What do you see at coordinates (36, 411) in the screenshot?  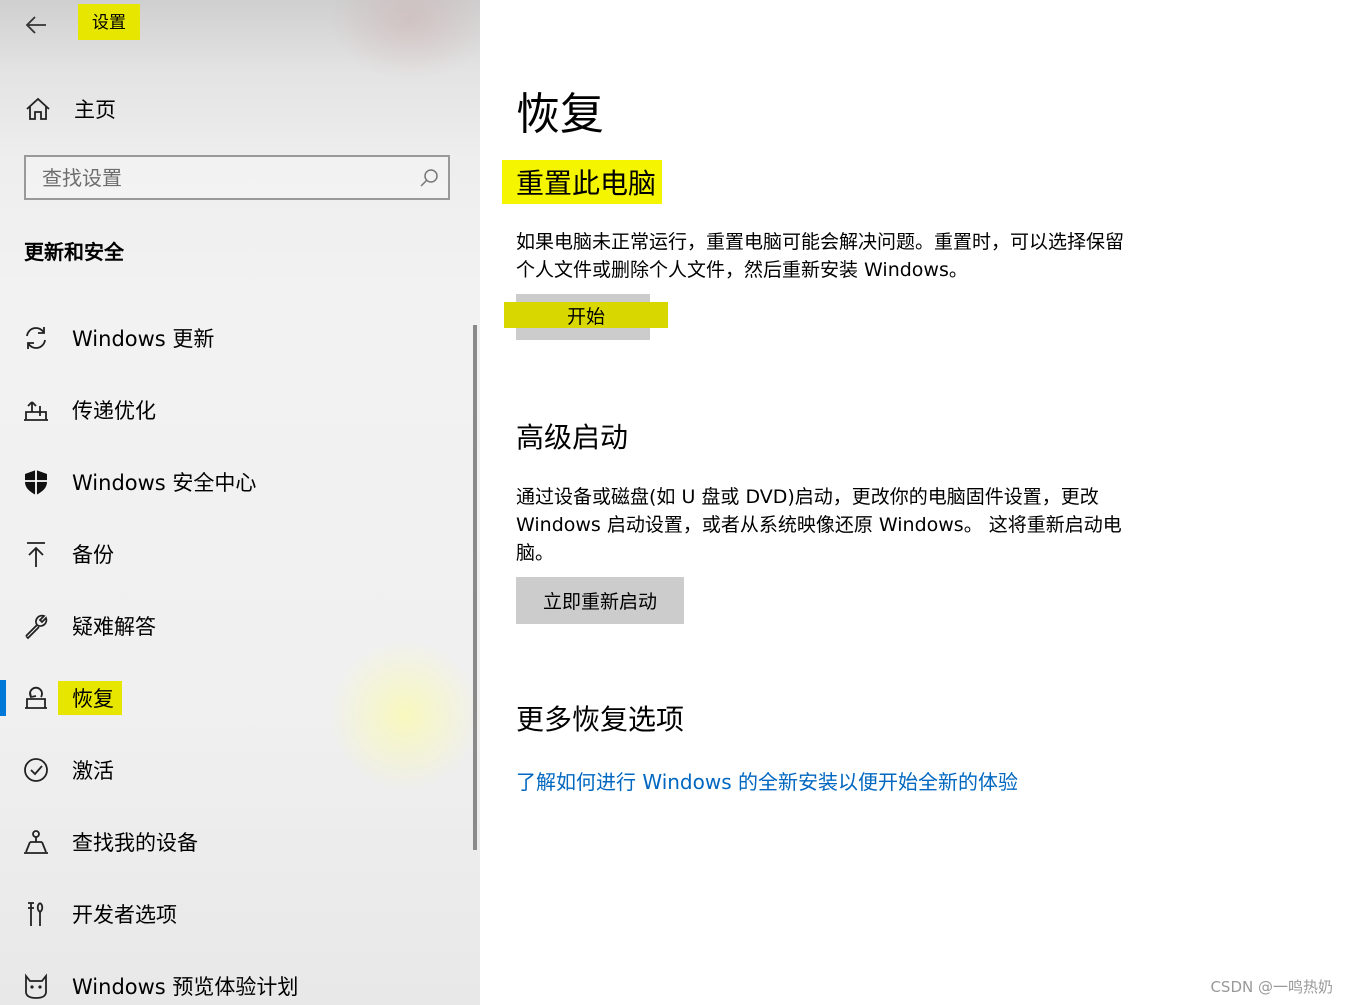 I see `delivery-optimization-icon` at bounding box center [36, 411].